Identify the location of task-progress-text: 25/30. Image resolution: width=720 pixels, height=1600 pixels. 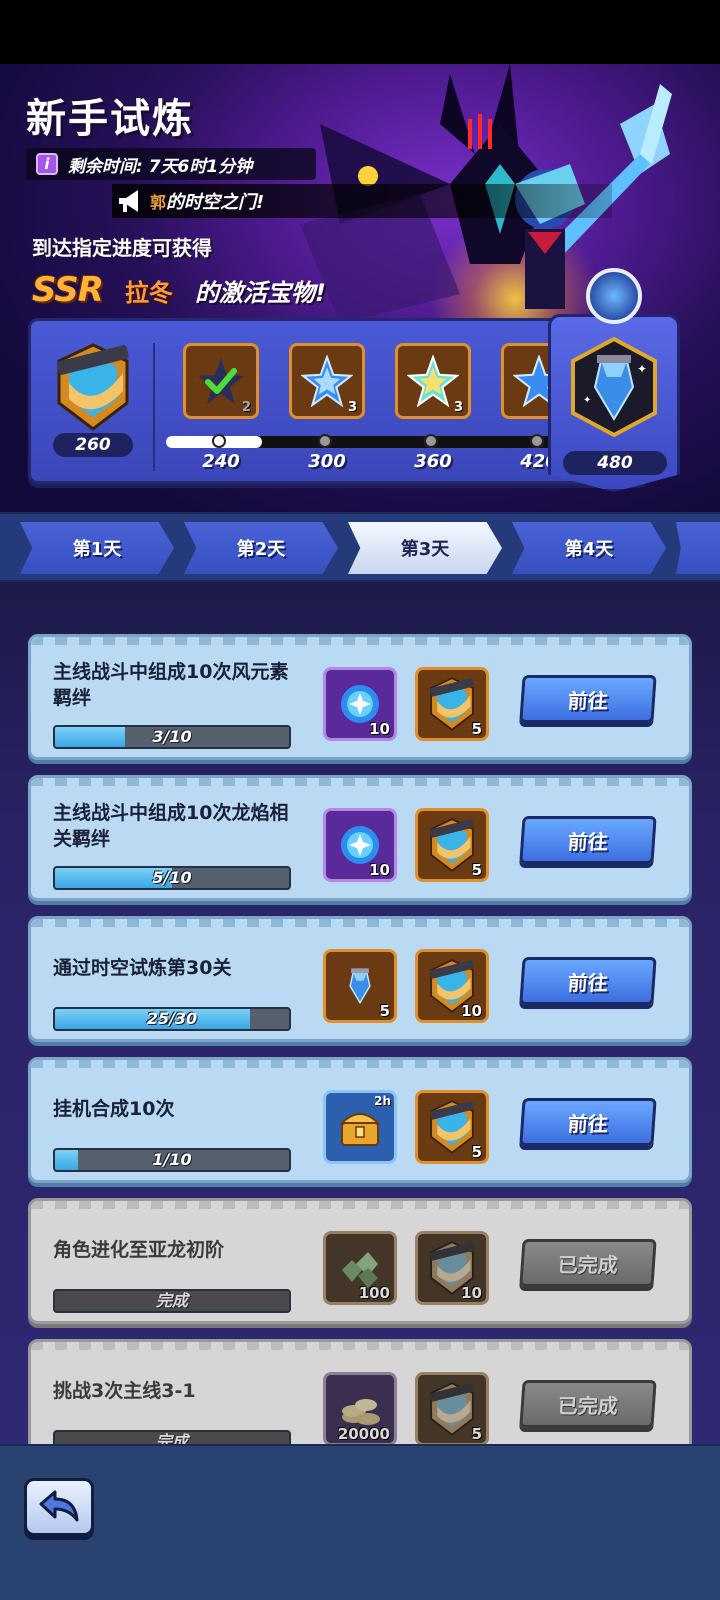
(172, 1018).